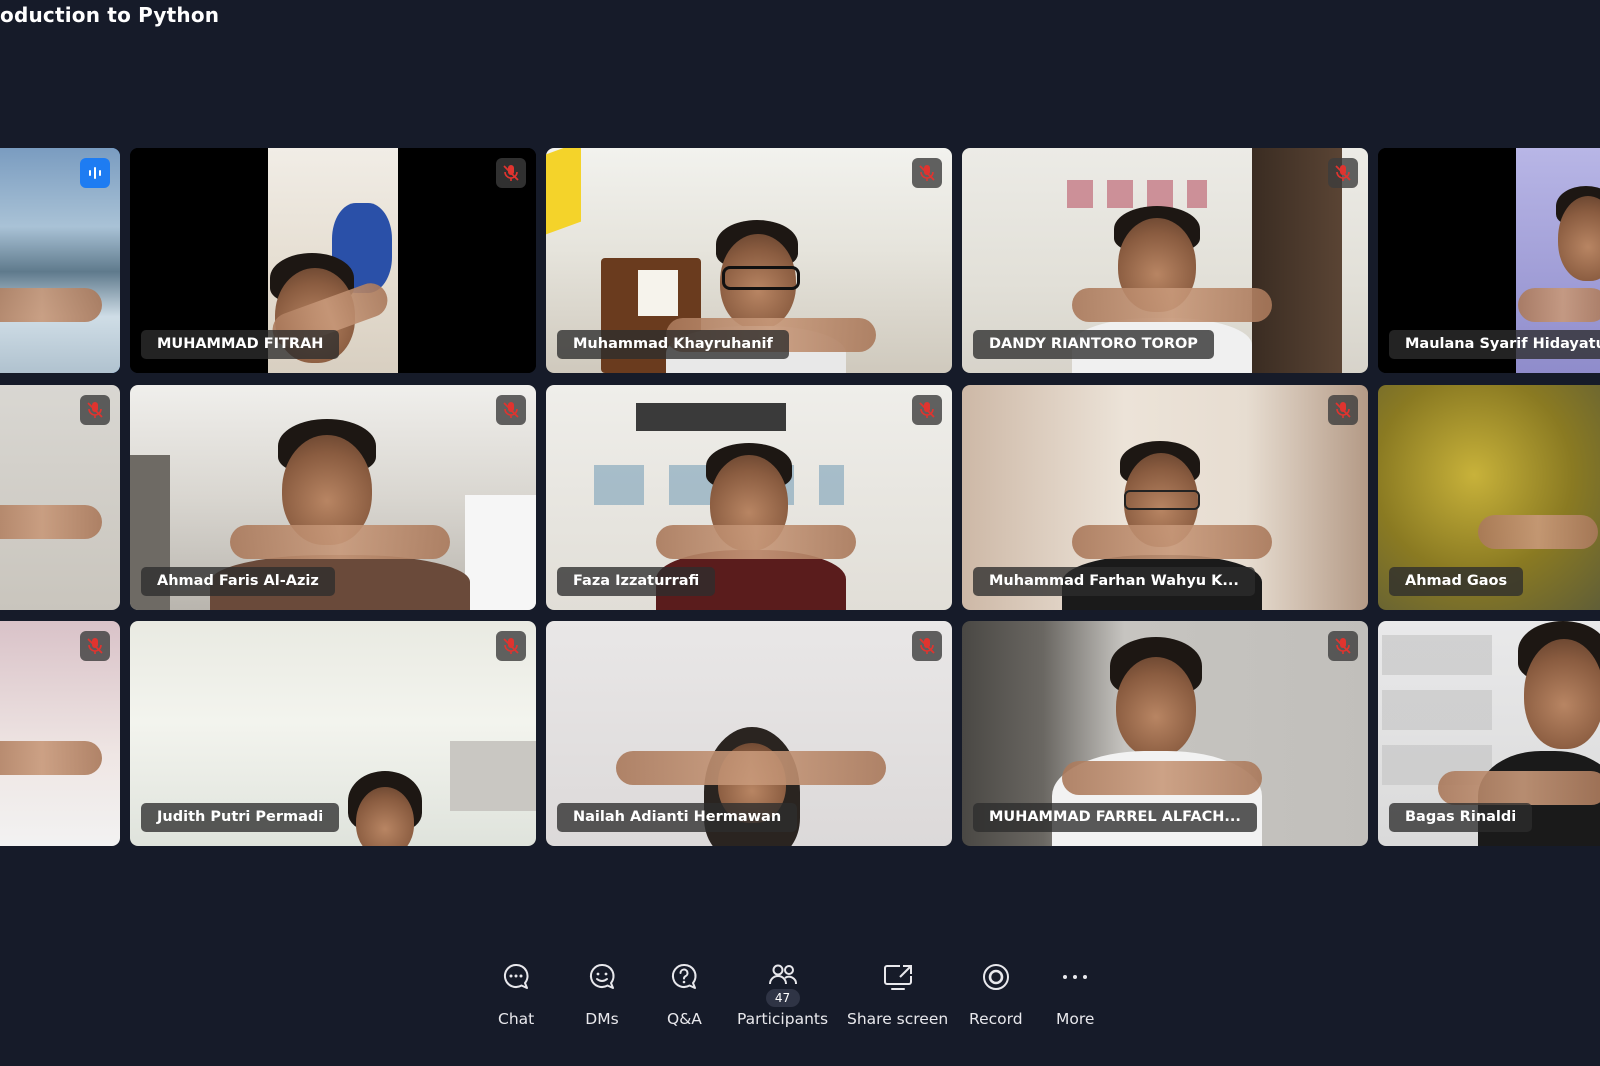  Describe the element at coordinates (333, 497) in the screenshot. I see `participant-tile: Ahmad Faris Al-Aziz` at that location.